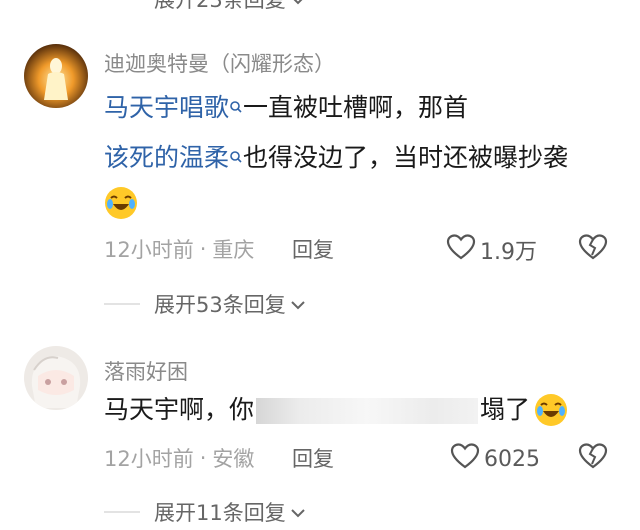 Image resolution: width=640 pixels, height=530 pixels. I want to click on like-button: 6025, so click(495, 459).